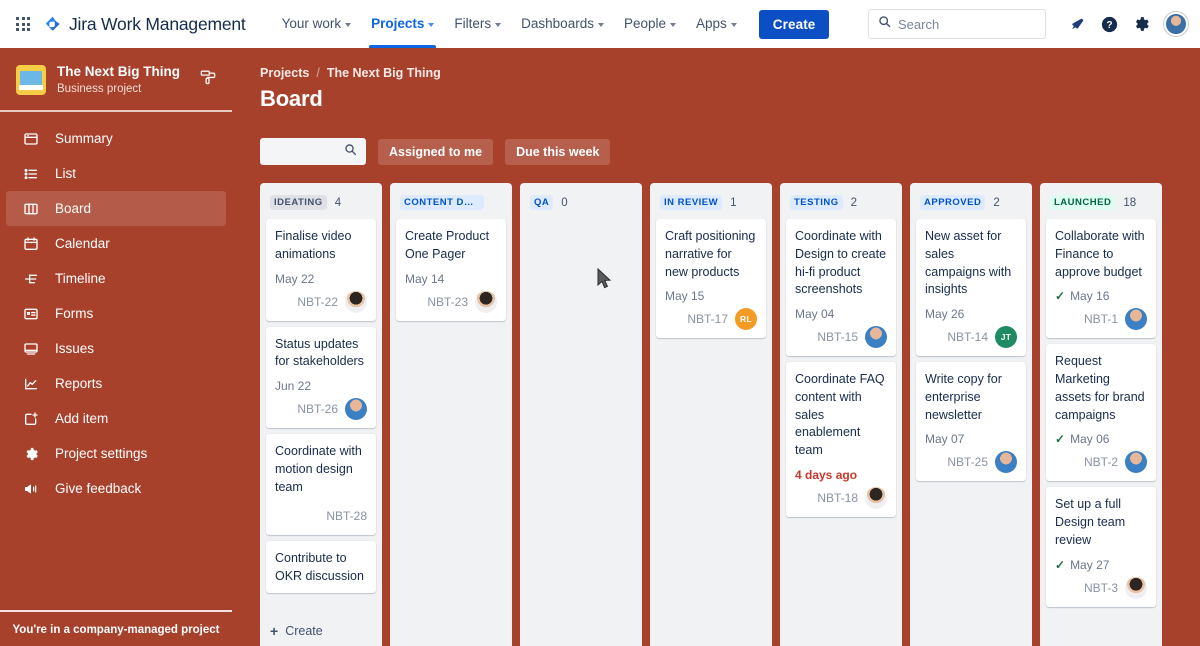 This screenshot has height=646, width=1200. I want to click on sidebar-item-reports: Reports, so click(116, 383).